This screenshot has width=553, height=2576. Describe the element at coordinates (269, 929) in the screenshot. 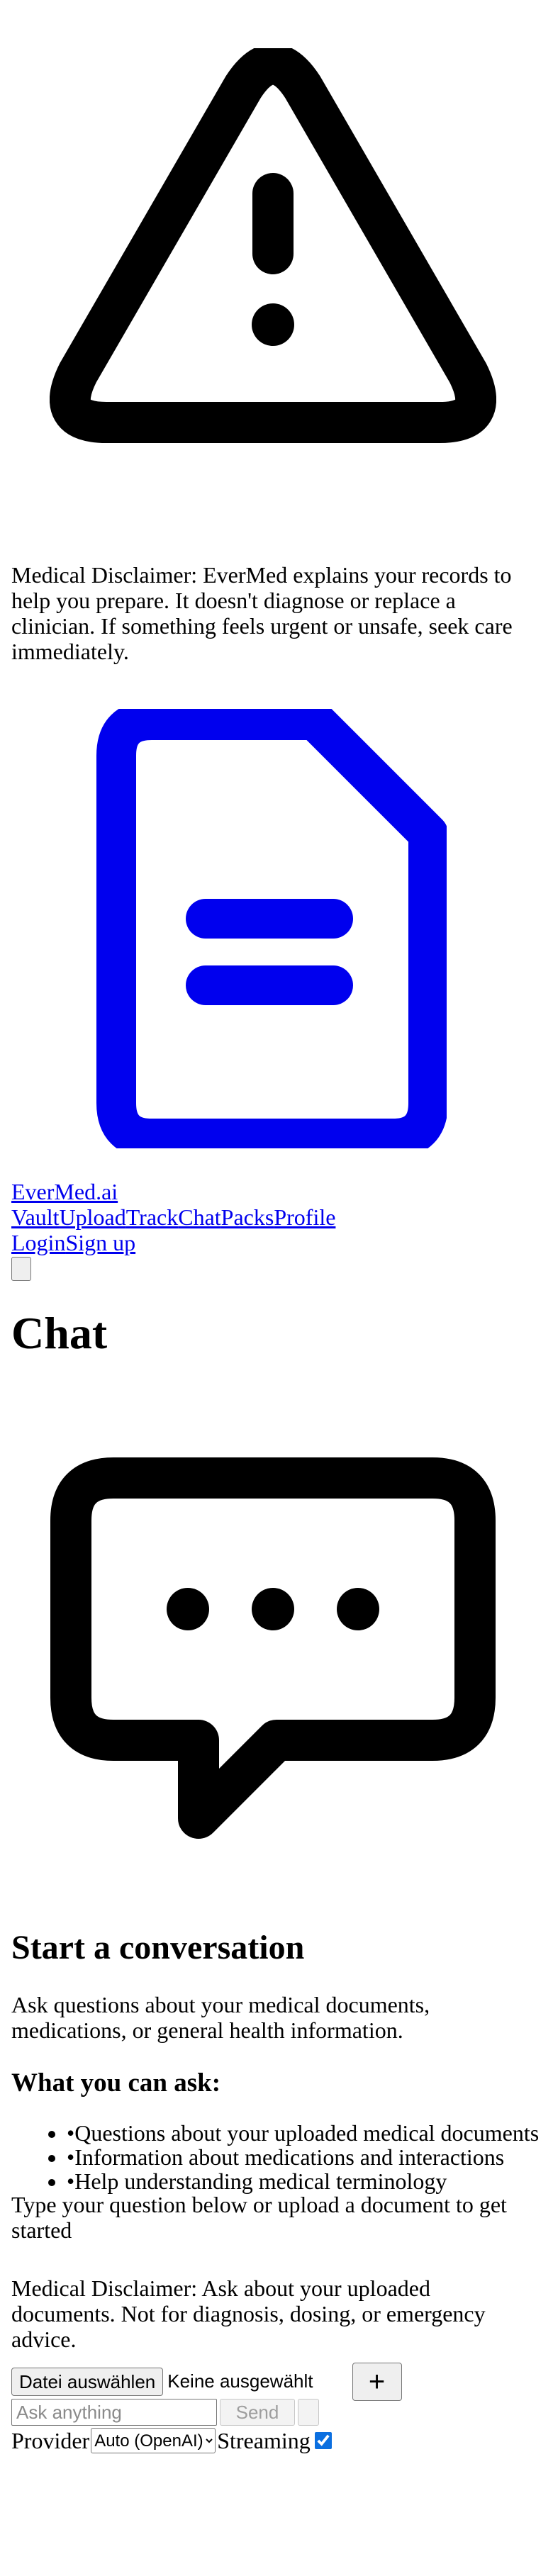

I see `document-icon` at that location.